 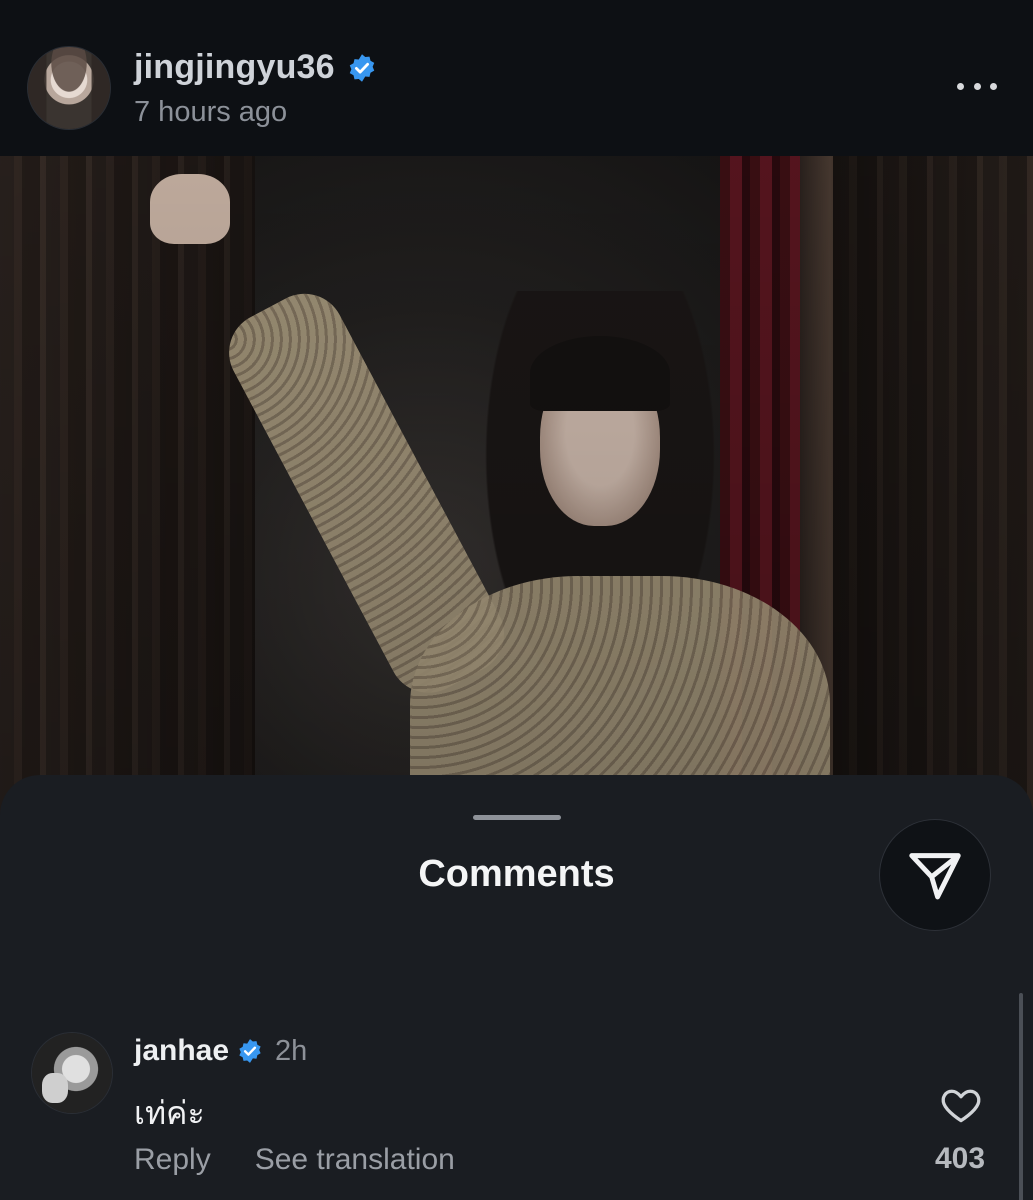 I want to click on comments-title: Comments, so click(x=516, y=874).